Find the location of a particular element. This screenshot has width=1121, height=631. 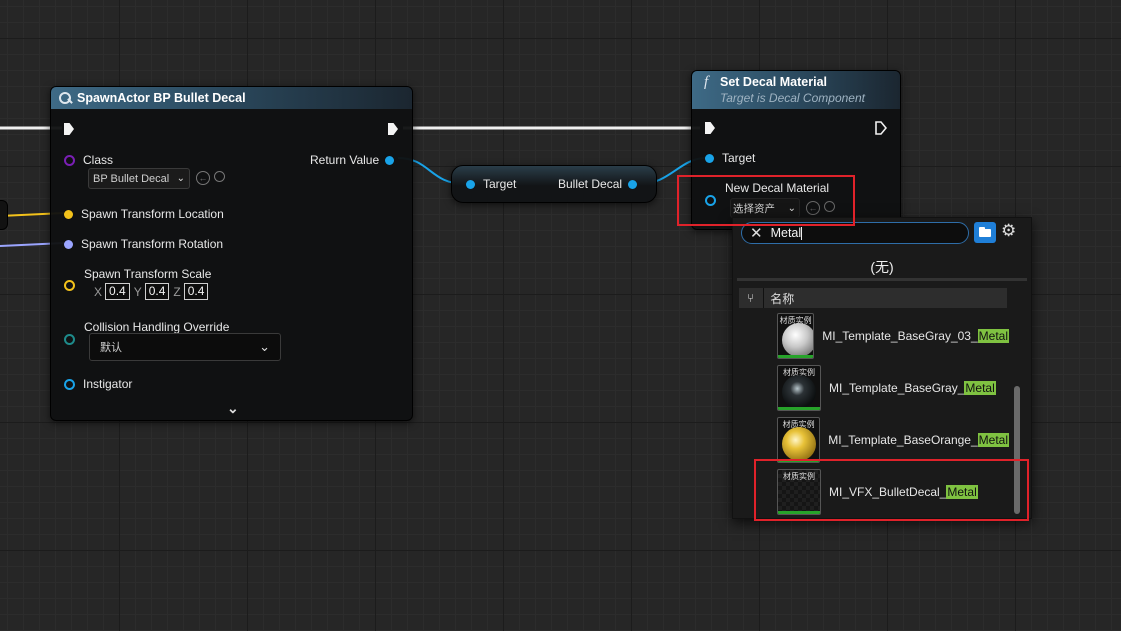

location-row: Spawn Transform Location is located at coordinates (144, 214).